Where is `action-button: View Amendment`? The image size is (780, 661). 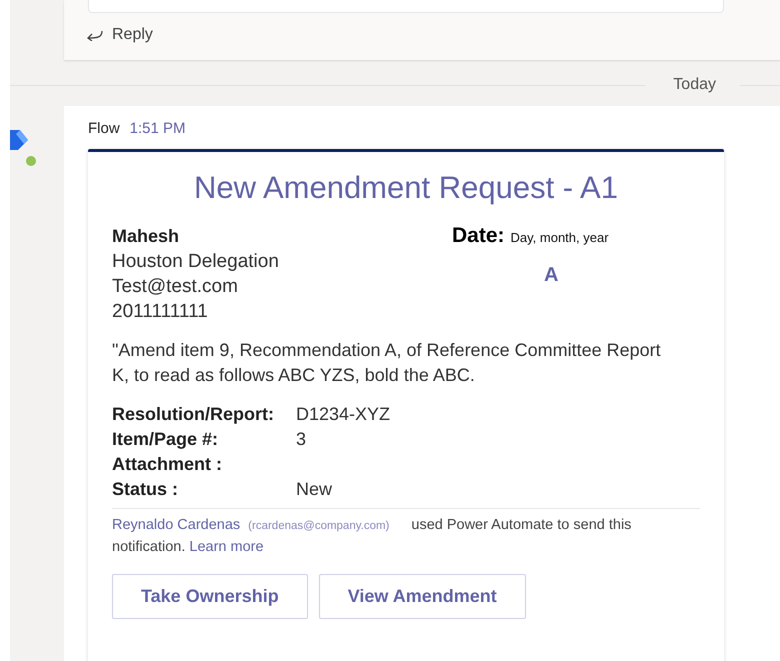 action-button: View Amendment is located at coordinates (422, 596).